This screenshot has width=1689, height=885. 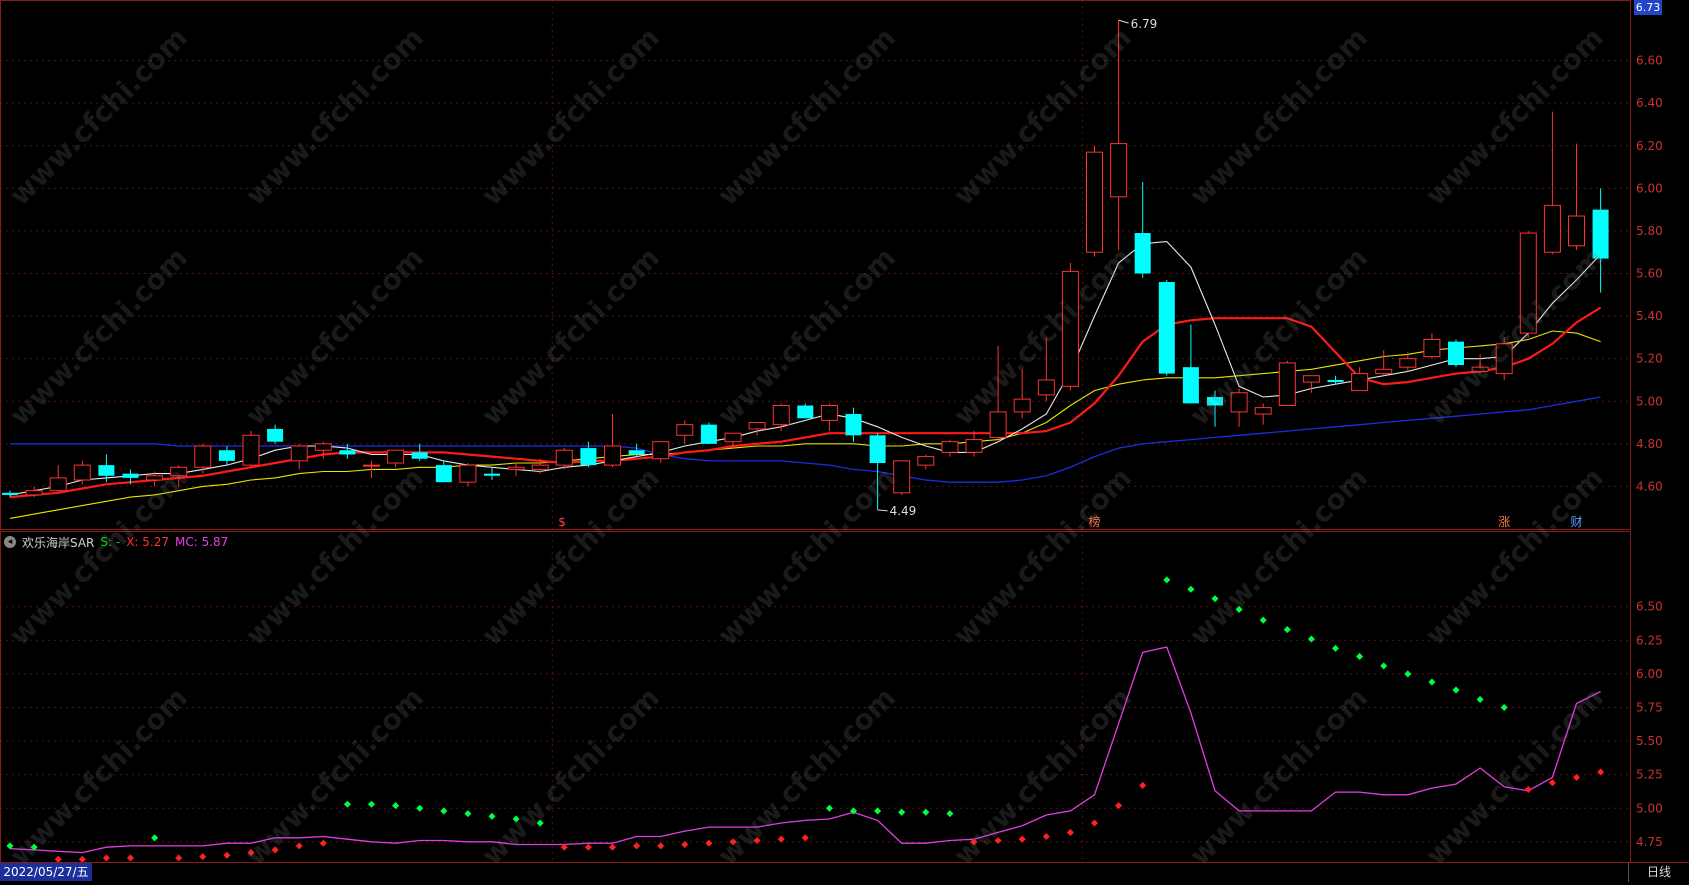 What do you see at coordinates (1649, 607) in the screenshot?
I see `indicator-tick-label: 6.50` at bounding box center [1649, 607].